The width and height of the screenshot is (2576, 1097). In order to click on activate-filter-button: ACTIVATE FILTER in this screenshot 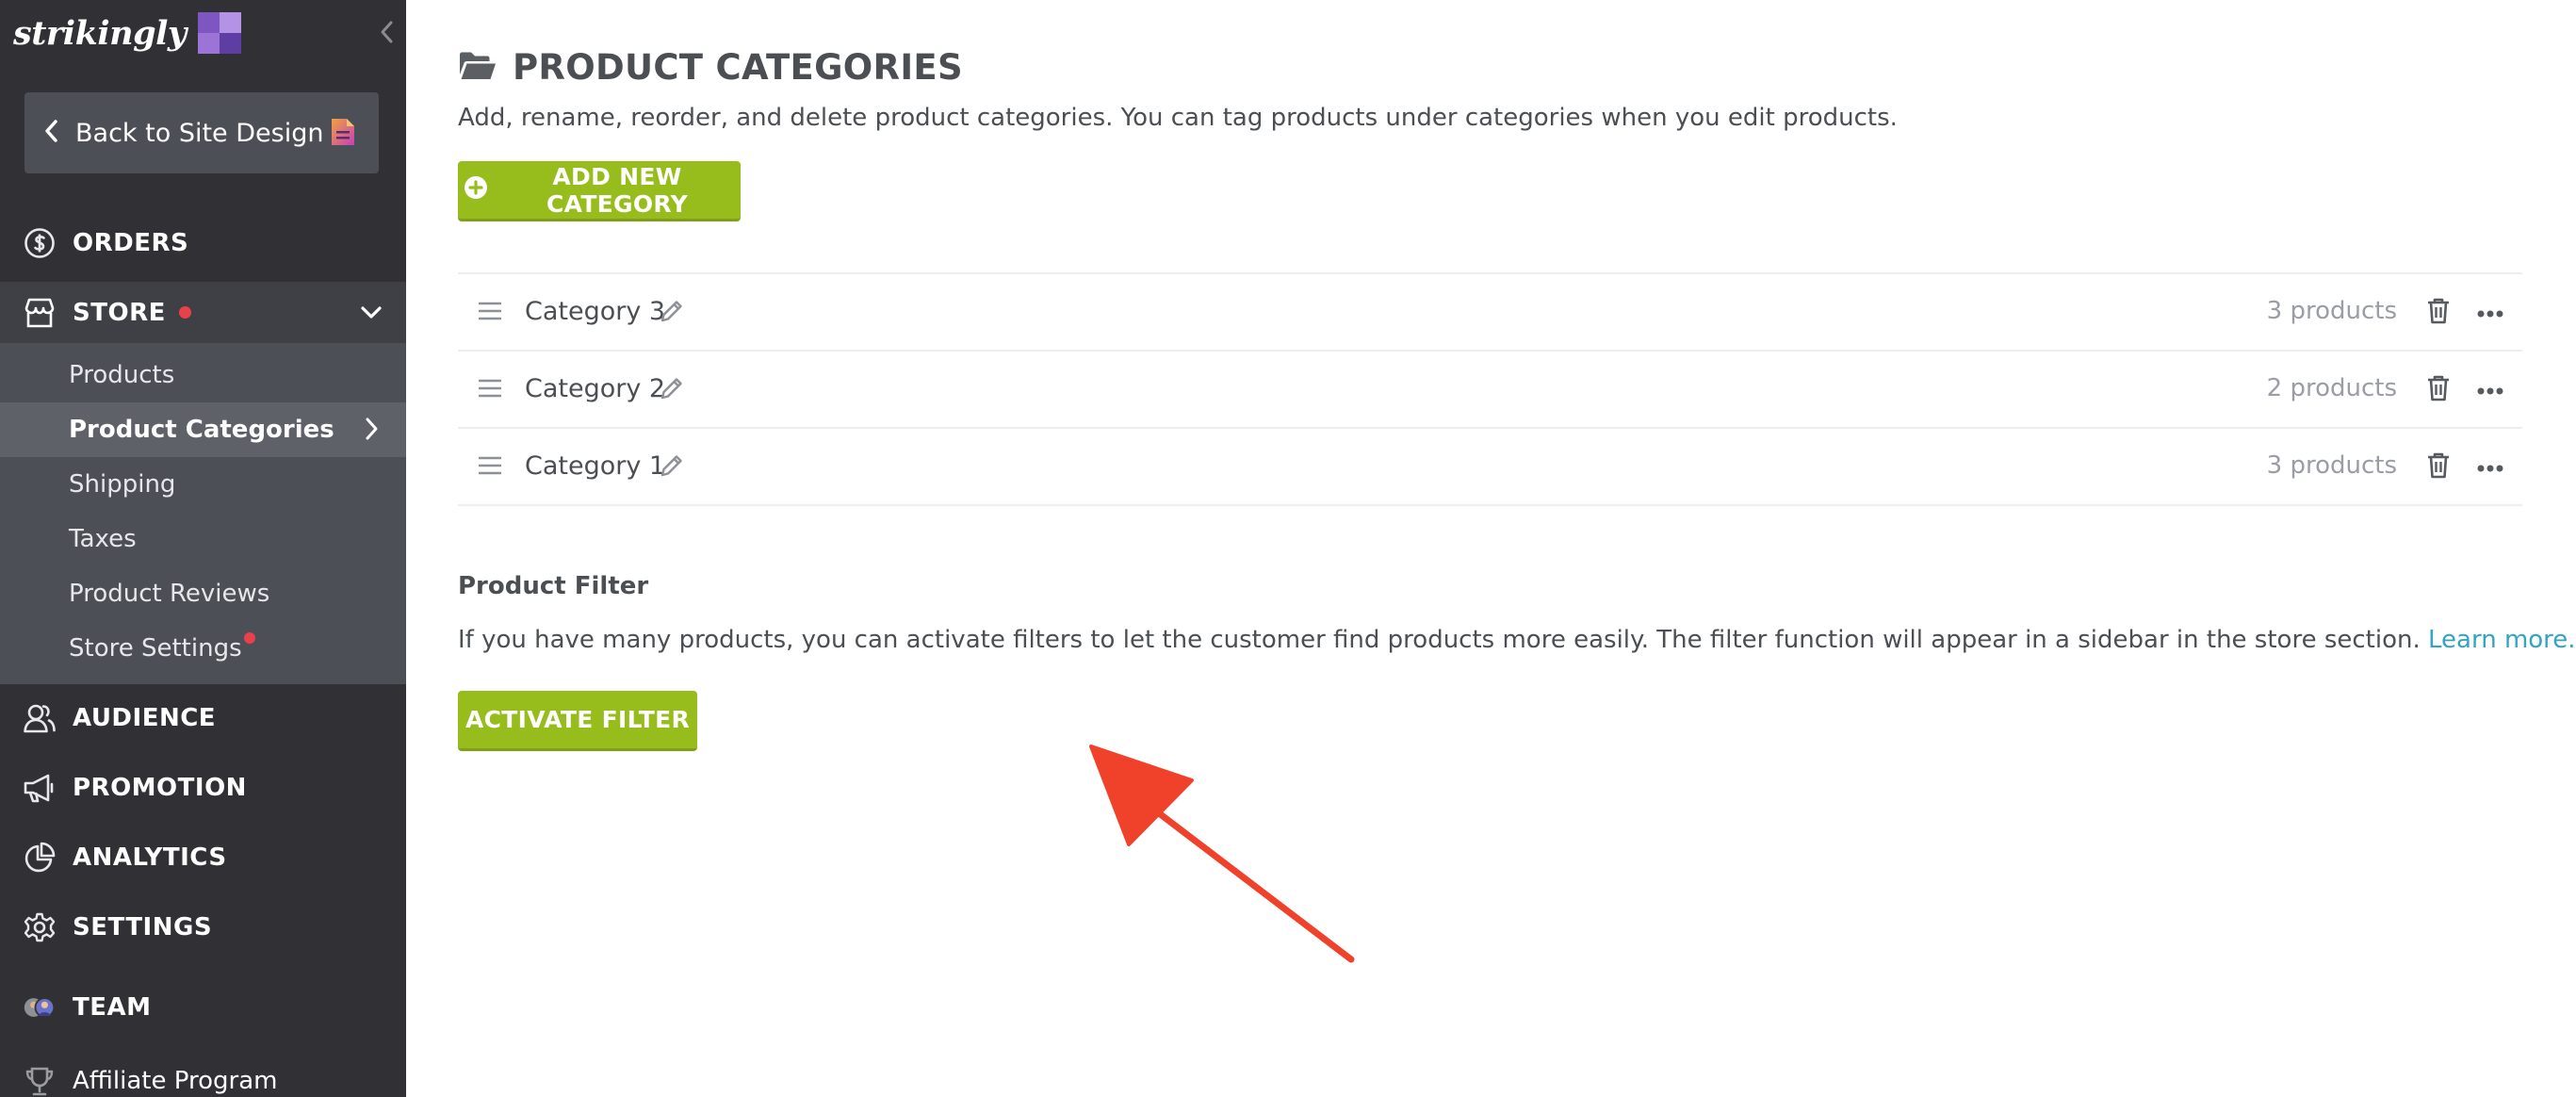, I will do `click(577, 721)`.